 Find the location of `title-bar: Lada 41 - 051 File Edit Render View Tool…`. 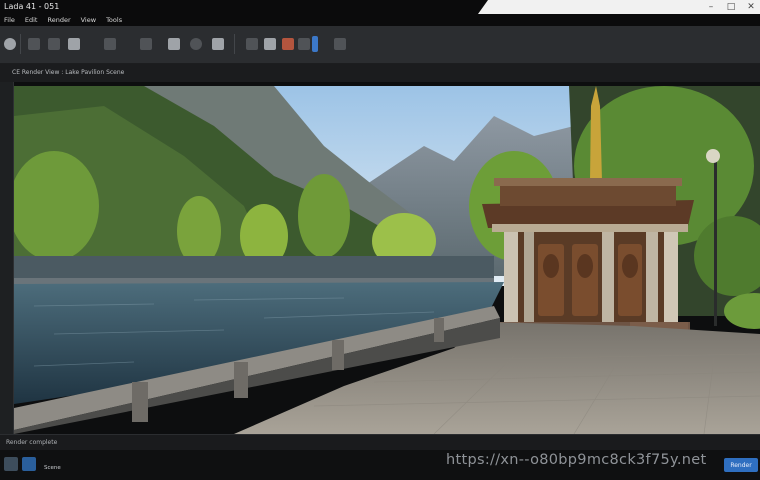

title-bar: Lada 41 - 051 File Edit Render View Tool… is located at coordinates (380, 13).